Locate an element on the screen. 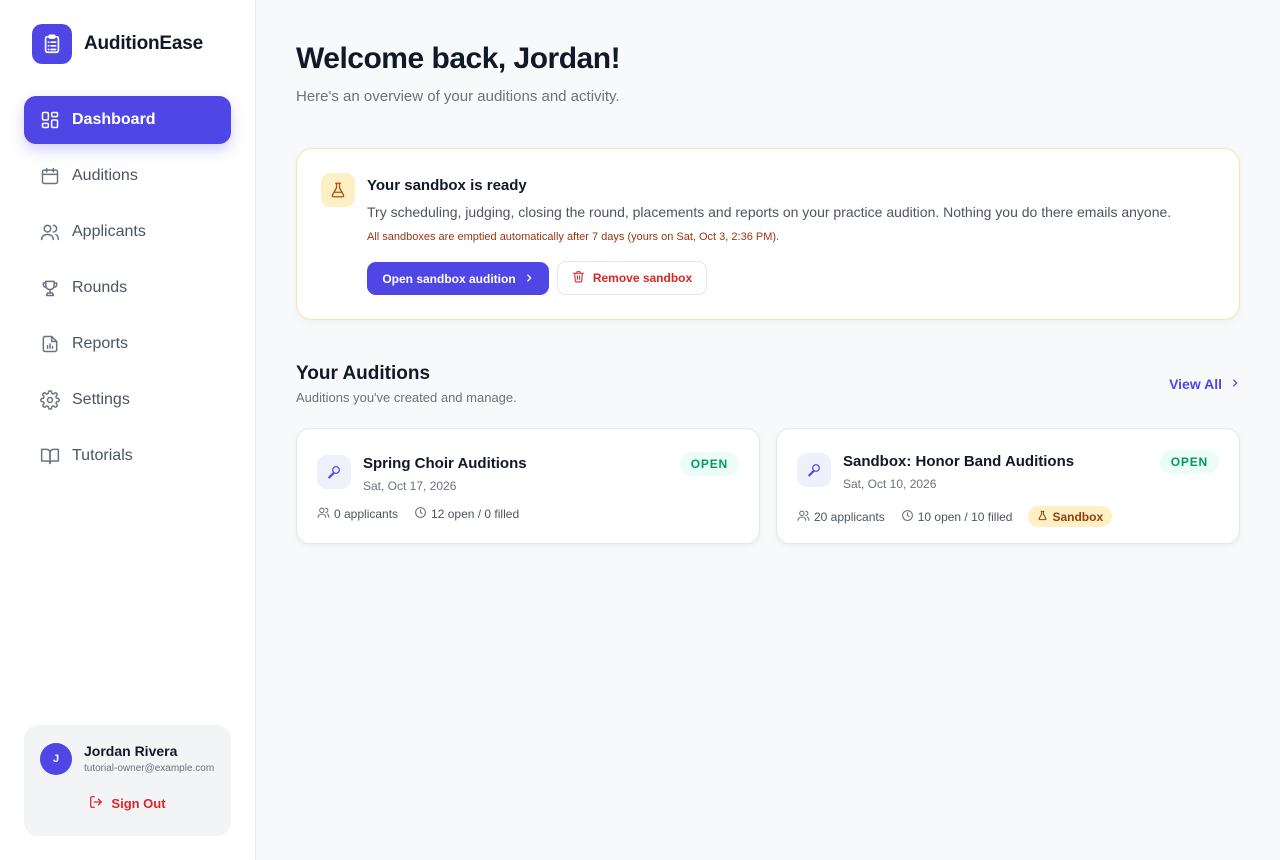  audition-date: Sat, Oct 17, 2026 is located at coordinates (410, 486).